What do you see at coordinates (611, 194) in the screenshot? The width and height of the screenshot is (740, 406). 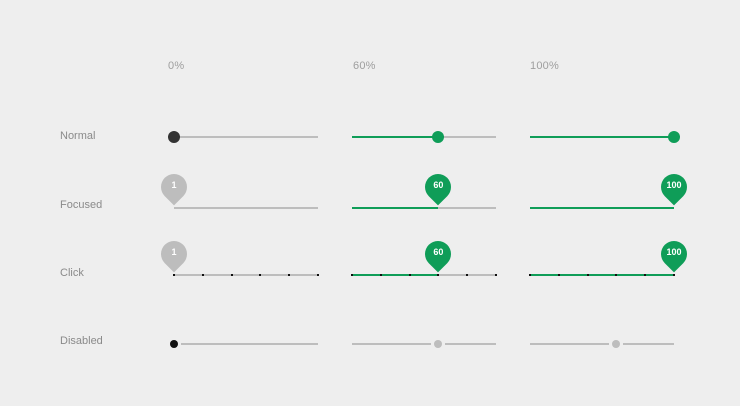 I see `slider-focused-100: 100` at bounding box center [611, 194].